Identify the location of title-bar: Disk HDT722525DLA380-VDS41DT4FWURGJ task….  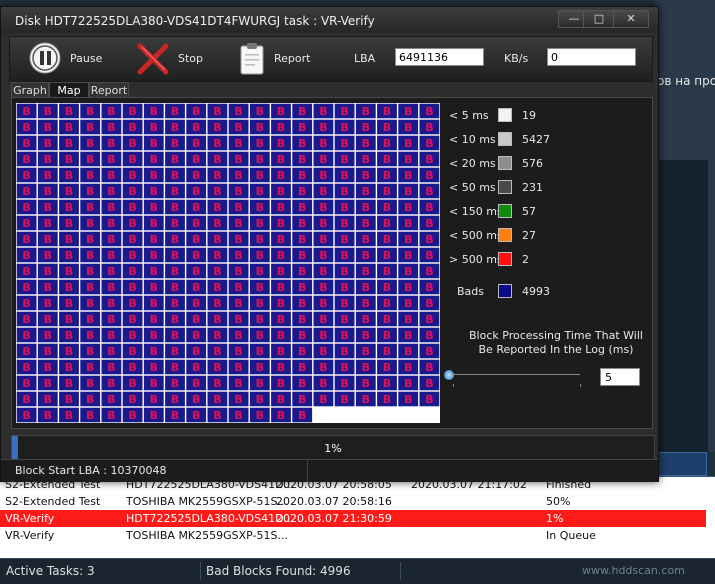
(329, 20).